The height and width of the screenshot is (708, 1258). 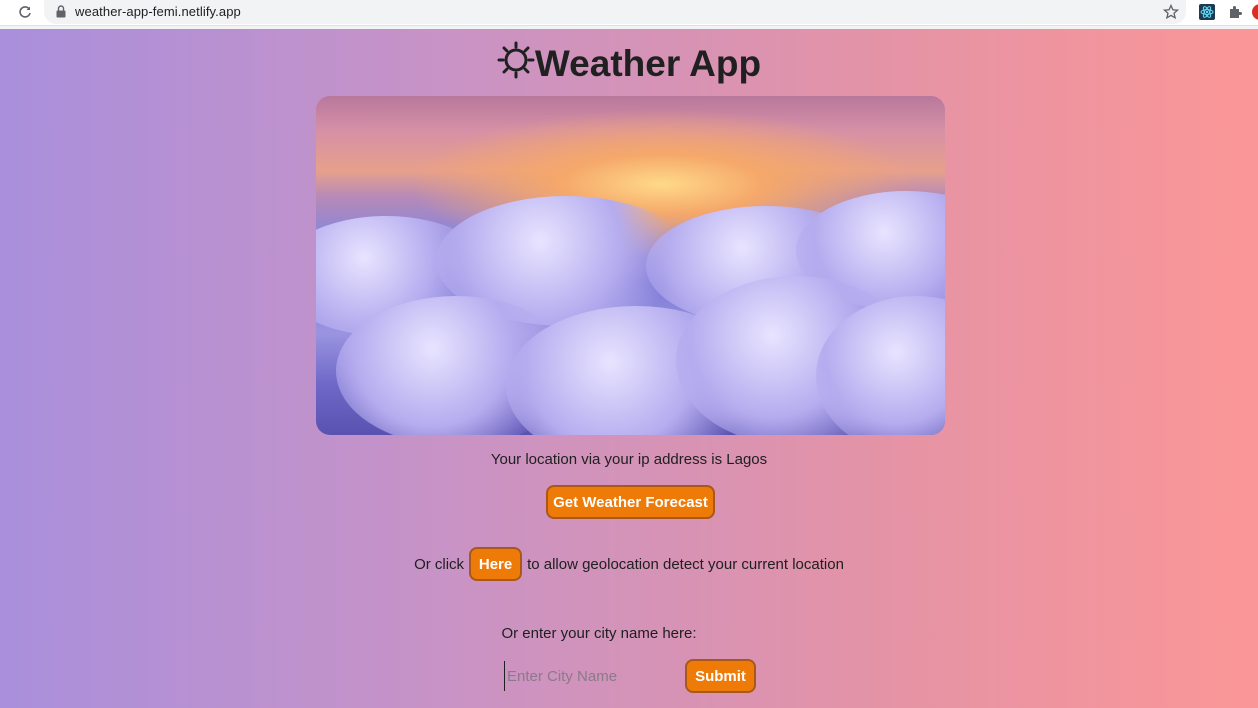 What do you see at coordinates (630, 502) in the screenshot?
I see `get-weather-forecast-button: Get Weather Forecast` at bounding box center [630, 502].